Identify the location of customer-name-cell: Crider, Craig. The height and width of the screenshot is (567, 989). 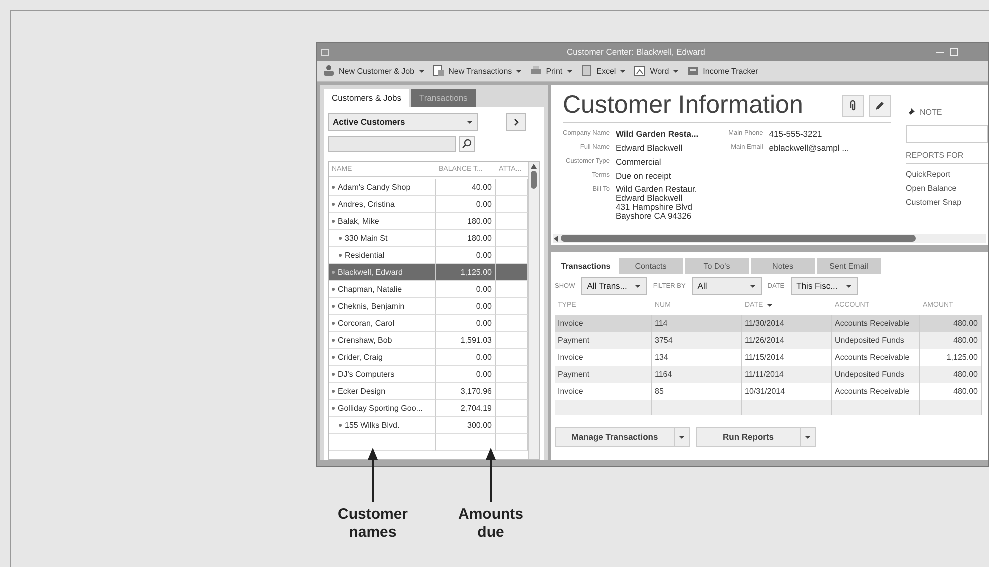
(382, 357).